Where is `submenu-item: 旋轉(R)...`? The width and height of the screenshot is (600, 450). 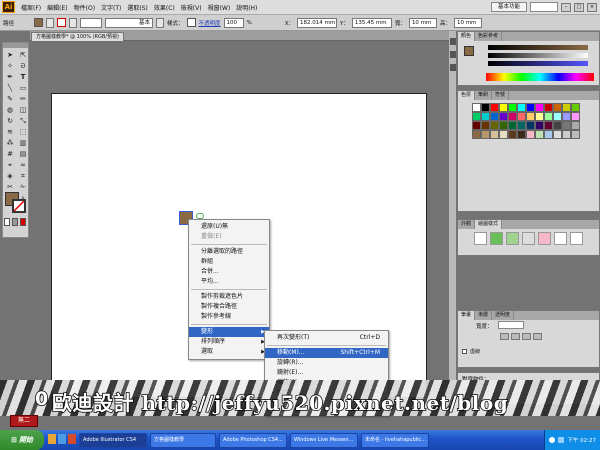 submenu-item: 旋轉(R)... is located at coordinates (326, 363).